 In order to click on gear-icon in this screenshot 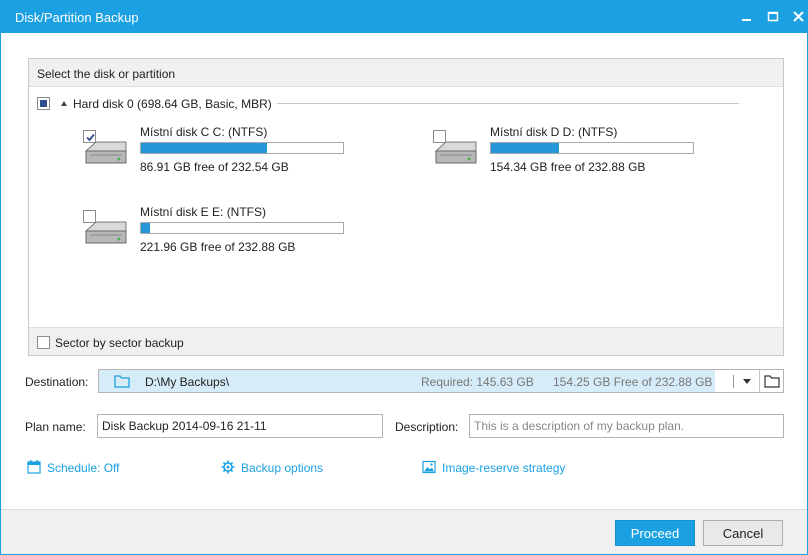, I will do `click(228, 467)`.